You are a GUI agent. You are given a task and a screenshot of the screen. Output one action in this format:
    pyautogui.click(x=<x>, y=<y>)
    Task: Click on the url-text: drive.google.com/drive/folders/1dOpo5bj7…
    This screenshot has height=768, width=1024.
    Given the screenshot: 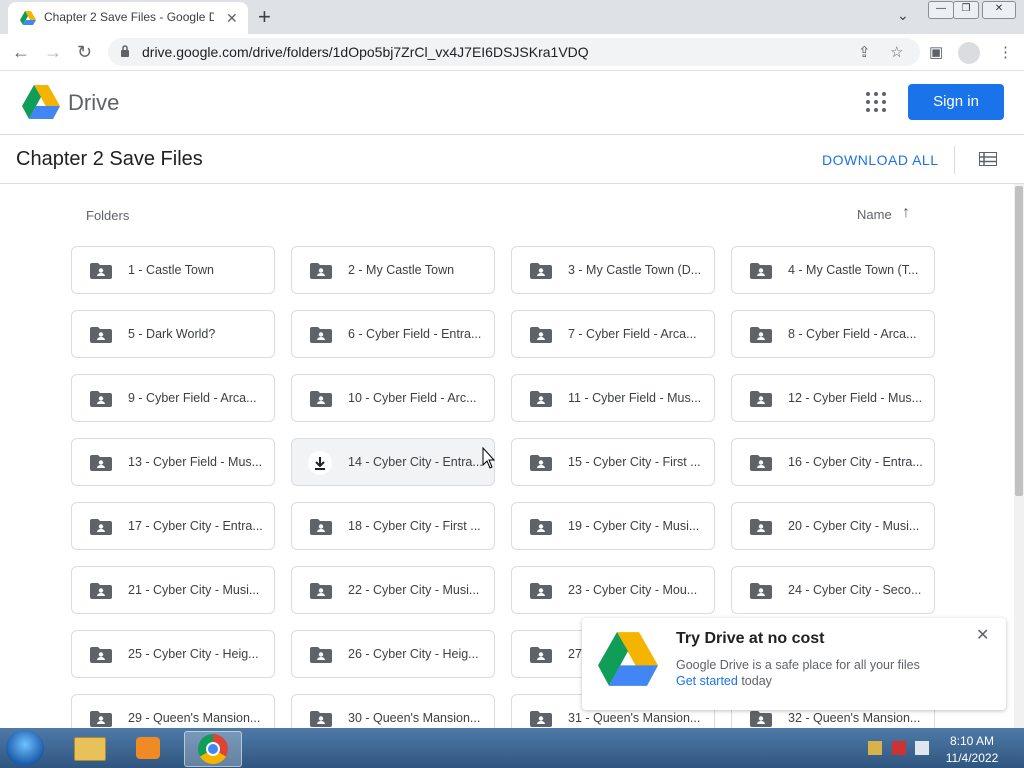 What is the action you would take?
    pyautogui.click(x=365, y=52)
    